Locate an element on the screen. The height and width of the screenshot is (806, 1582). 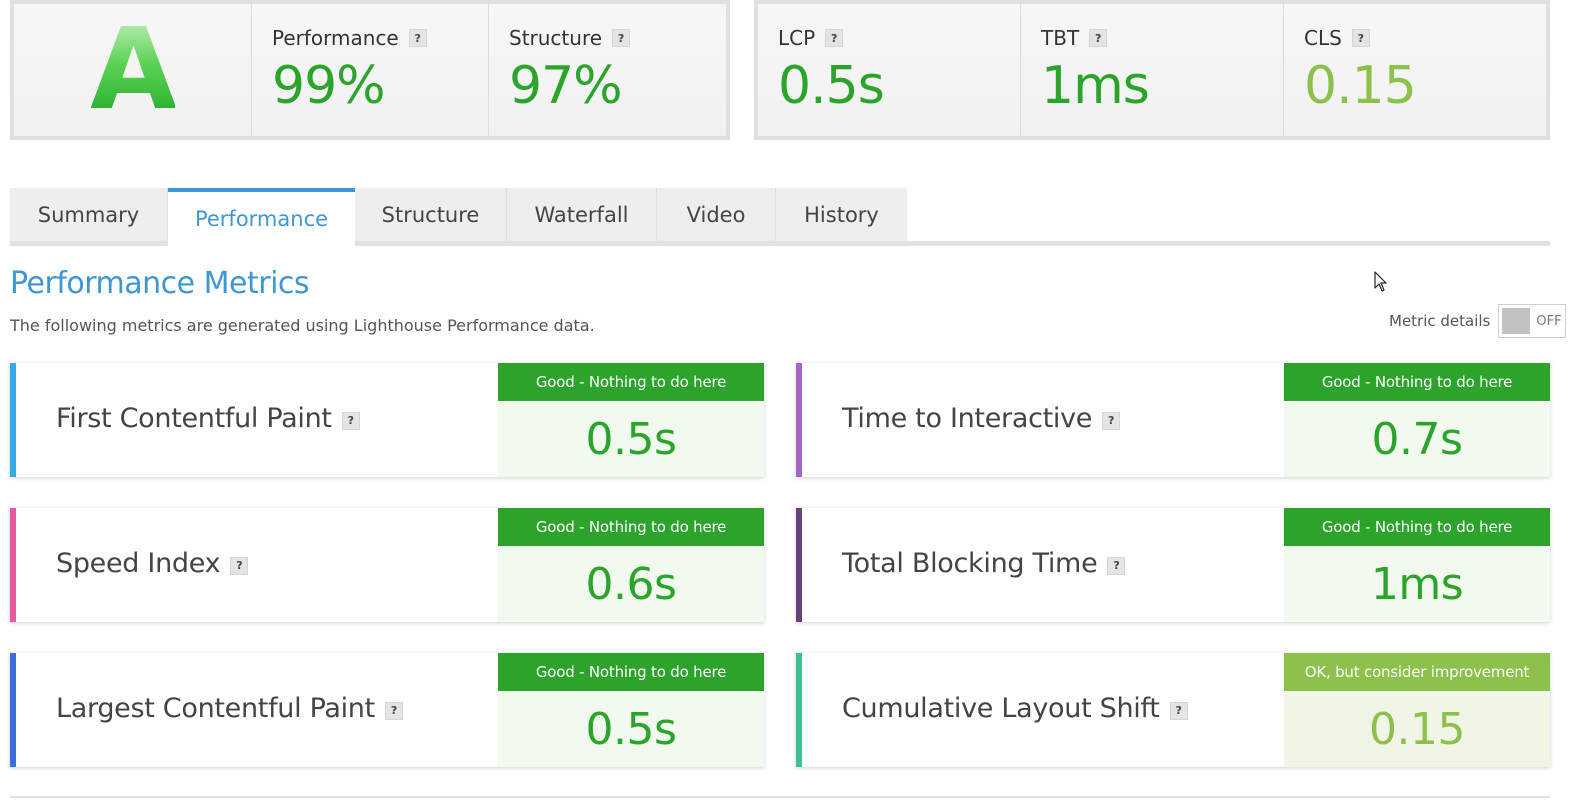
metric-value: 0.15 is located at coordinates (1417, 729).